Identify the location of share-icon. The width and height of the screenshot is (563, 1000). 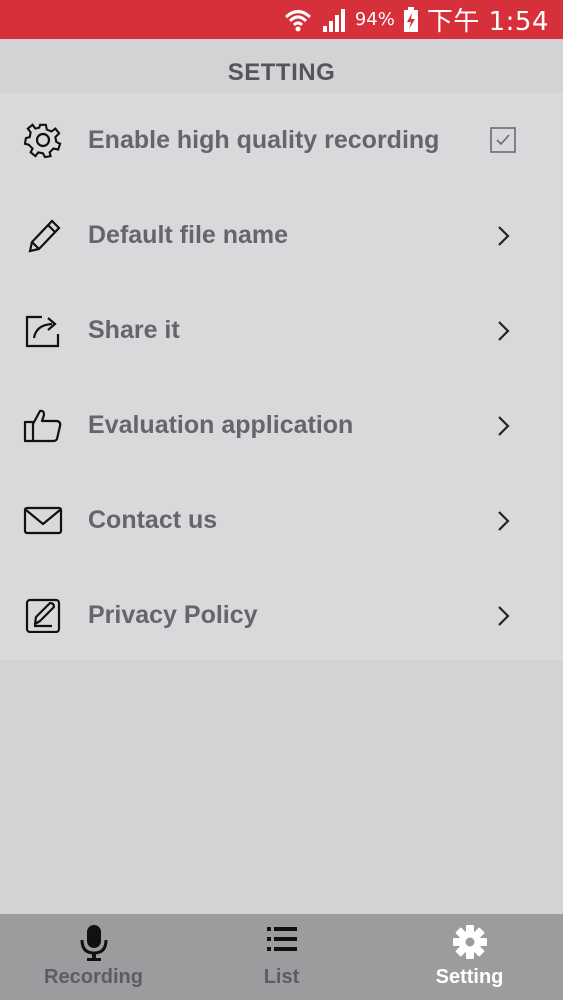
(42, 331).